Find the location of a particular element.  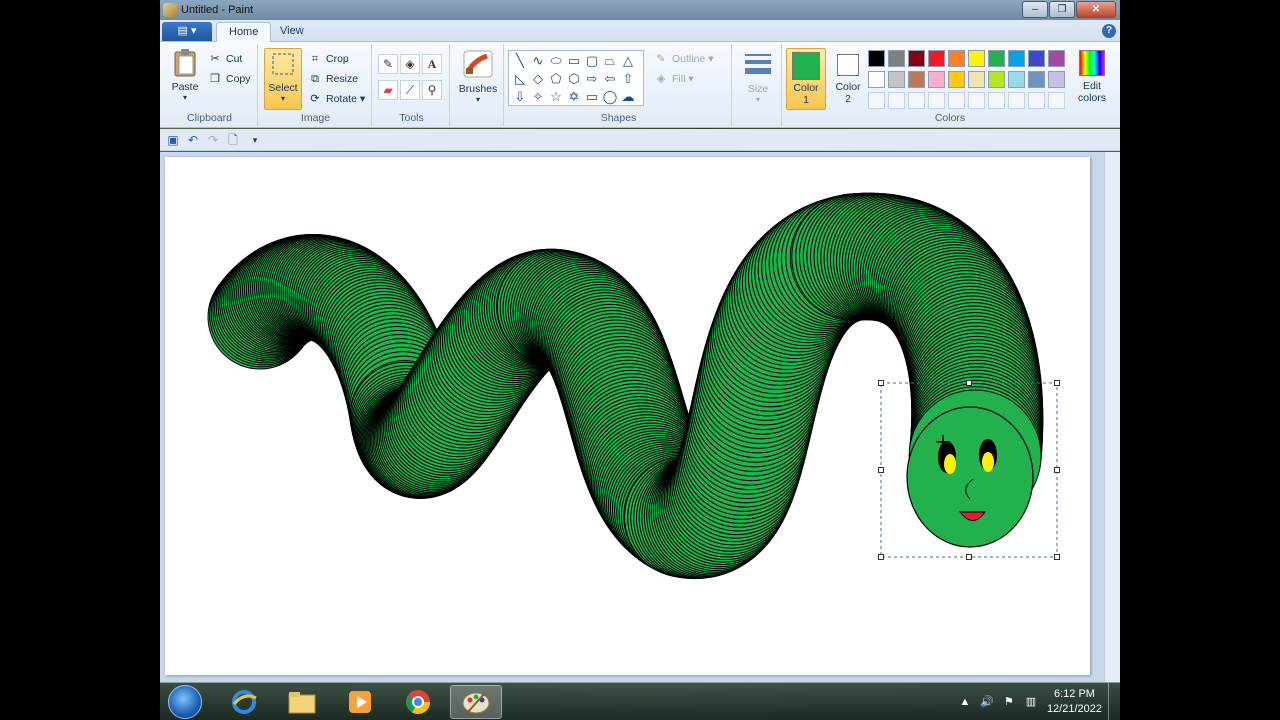

start-button is located at coordinates (185, 702).